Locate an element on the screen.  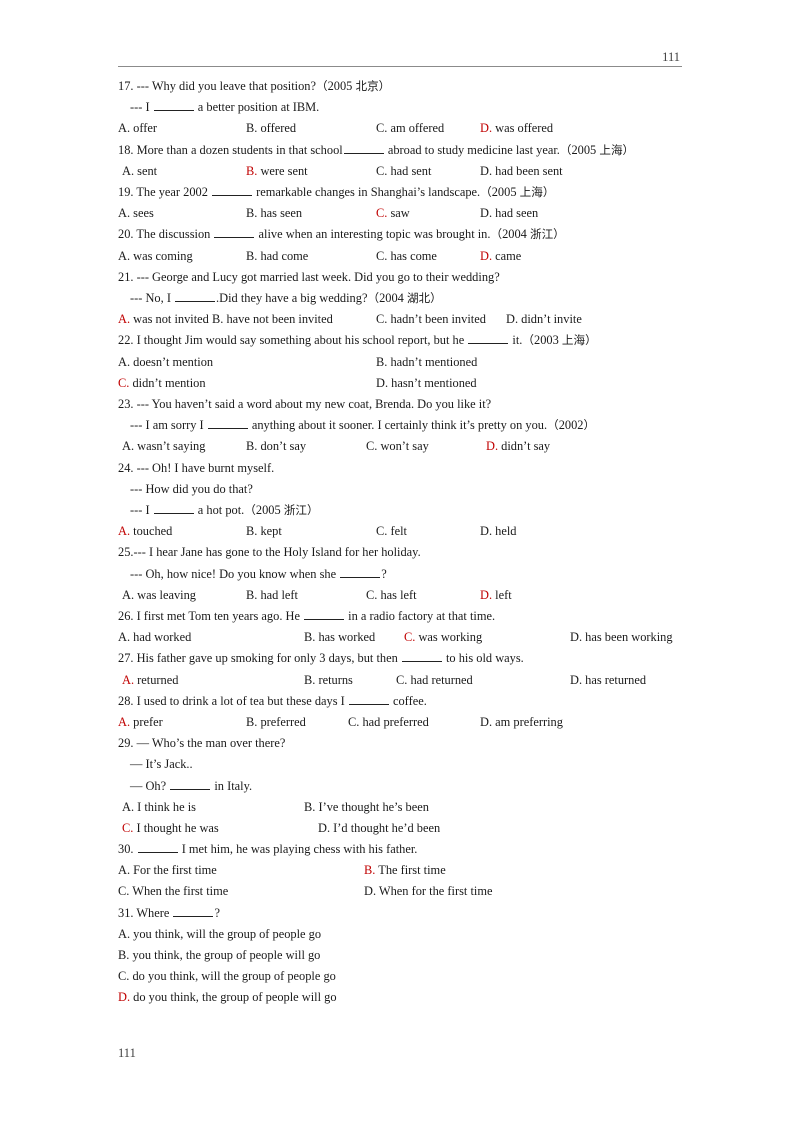
option-a: A. sees is located at coordinates (136, 213).